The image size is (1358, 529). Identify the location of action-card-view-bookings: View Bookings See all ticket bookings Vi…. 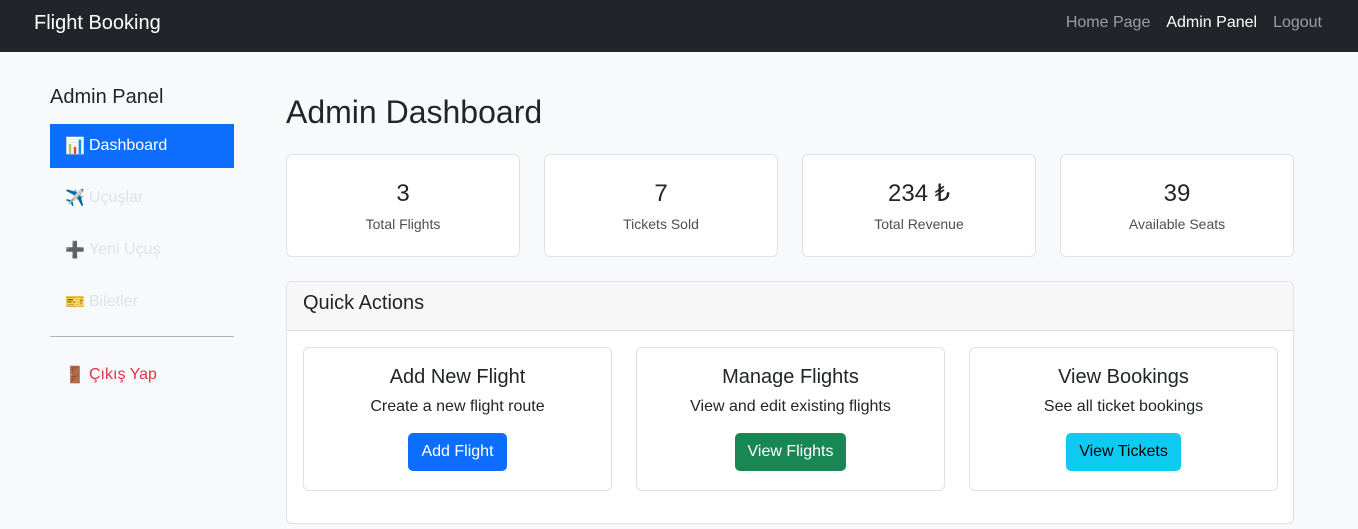
(1123, 419).